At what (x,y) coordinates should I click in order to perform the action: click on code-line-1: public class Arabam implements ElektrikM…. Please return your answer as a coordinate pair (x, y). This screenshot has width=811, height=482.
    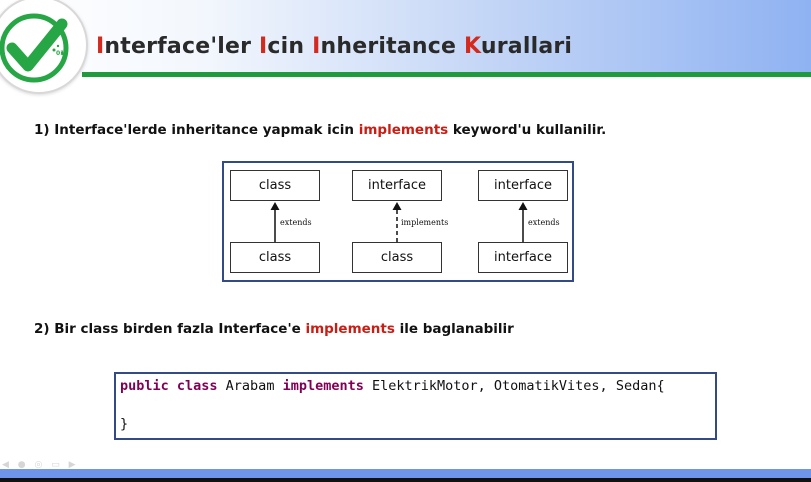
    Looking at the image, I should click on (392, 386).